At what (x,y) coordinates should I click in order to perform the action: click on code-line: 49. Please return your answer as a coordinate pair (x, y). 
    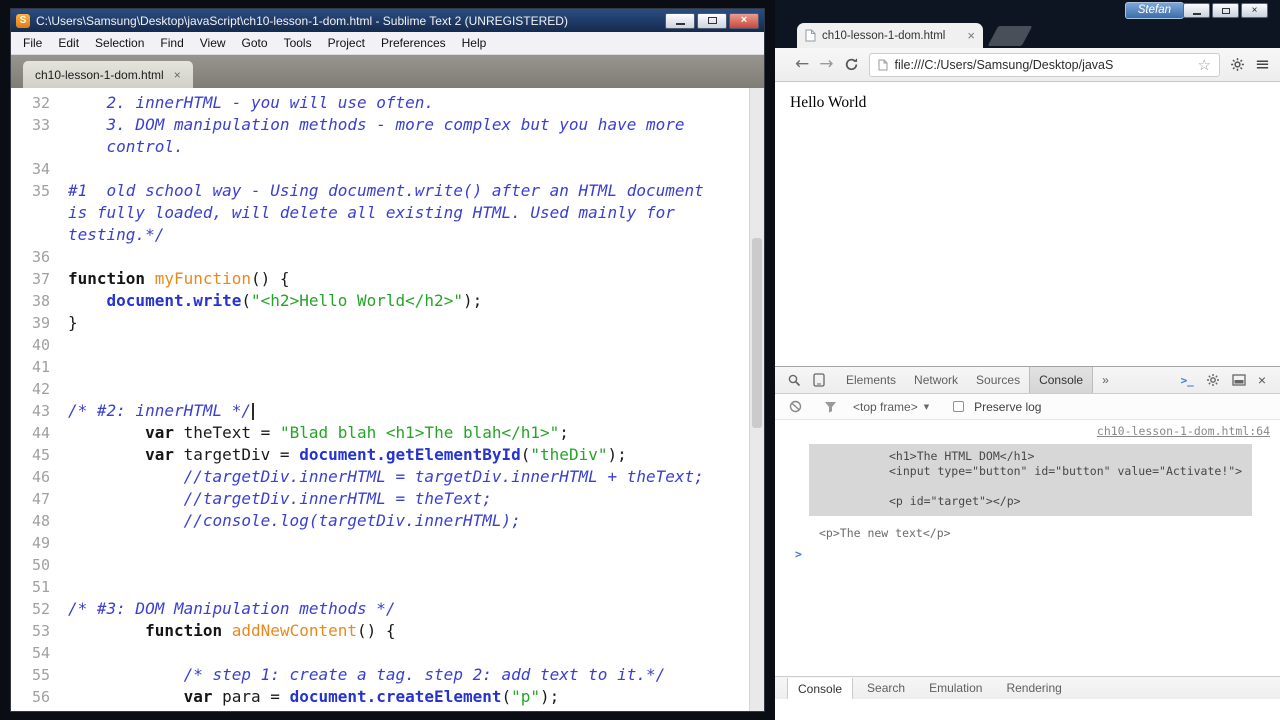
    Looking at the image, I should click on (387, 543).